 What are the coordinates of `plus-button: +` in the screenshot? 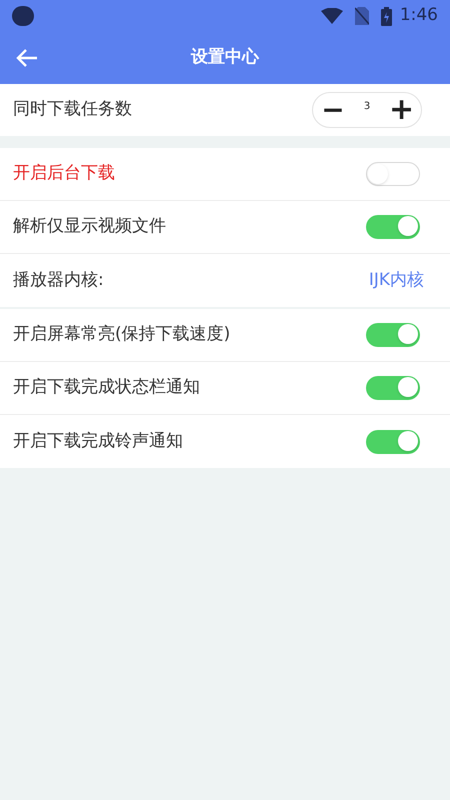 It's located at (401, 110).